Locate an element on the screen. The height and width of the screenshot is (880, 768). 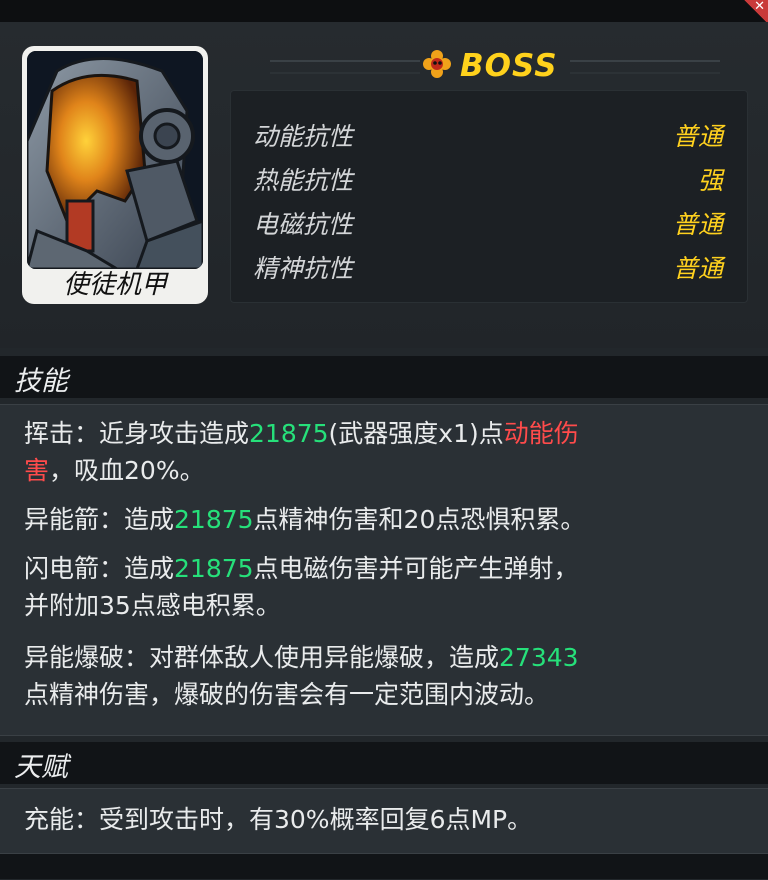
skill-entry: 闪电箭：造成21875点电磁伤害并可能产生弹射， 并附加35点感电积累。 is located at coordinates (380, 587).